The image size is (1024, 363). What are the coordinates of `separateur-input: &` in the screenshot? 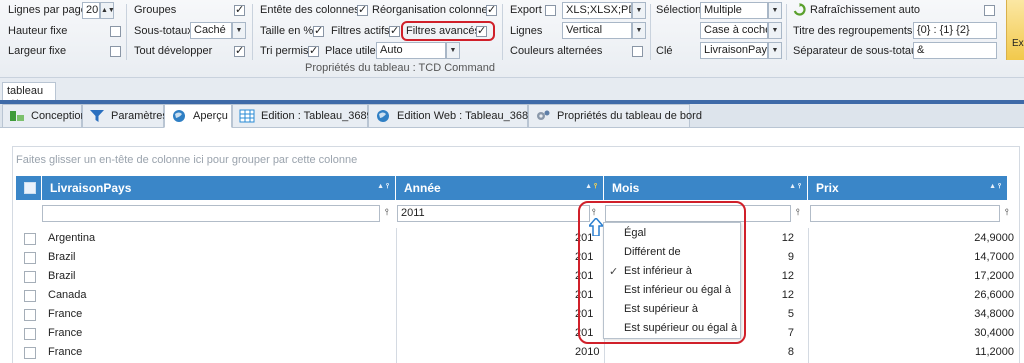 It's located at (955, 50).